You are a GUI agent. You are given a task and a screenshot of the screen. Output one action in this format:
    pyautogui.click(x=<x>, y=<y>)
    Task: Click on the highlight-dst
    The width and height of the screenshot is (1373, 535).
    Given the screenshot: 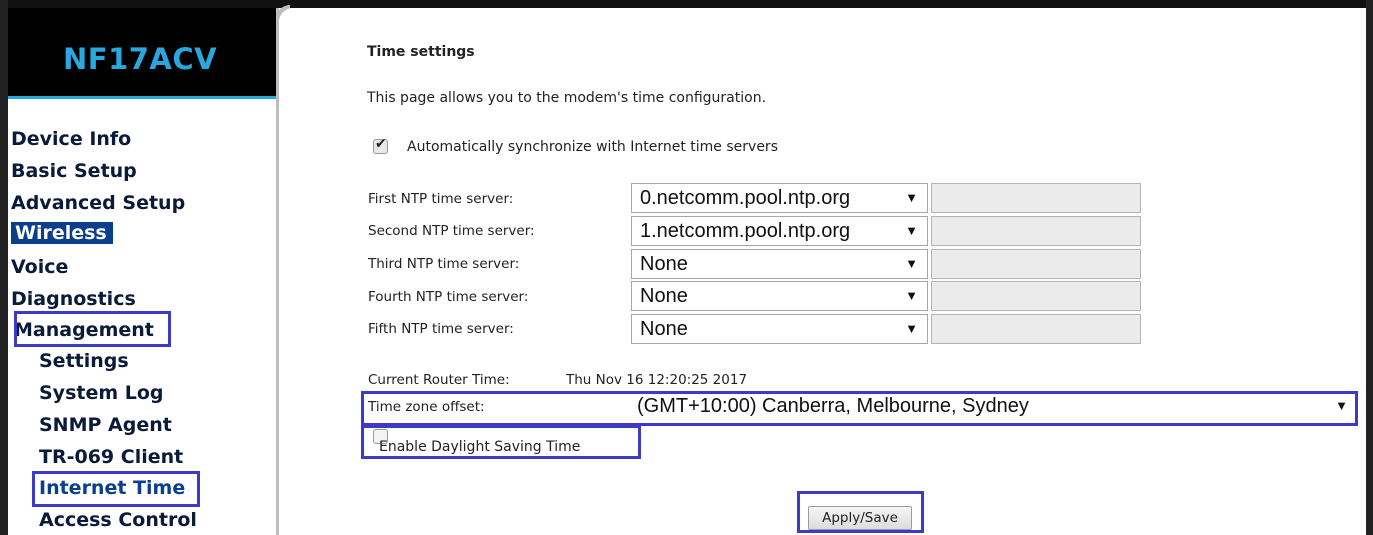 What is the action you would take?
    pyautogui.click(x=501, y=442)
    